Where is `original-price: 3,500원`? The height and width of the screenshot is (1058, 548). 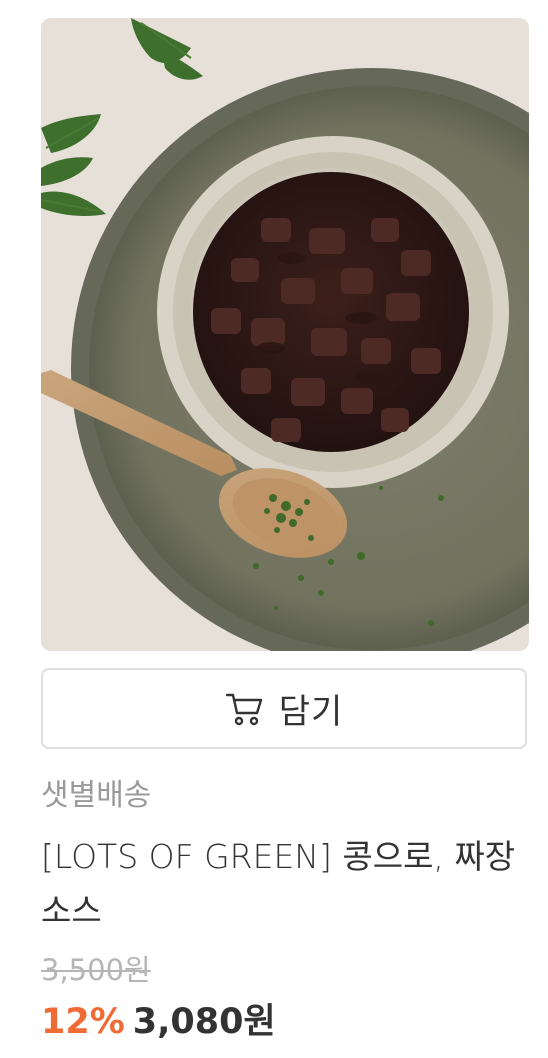 original-price: 3,500원 is located at coordinates (96, 970).